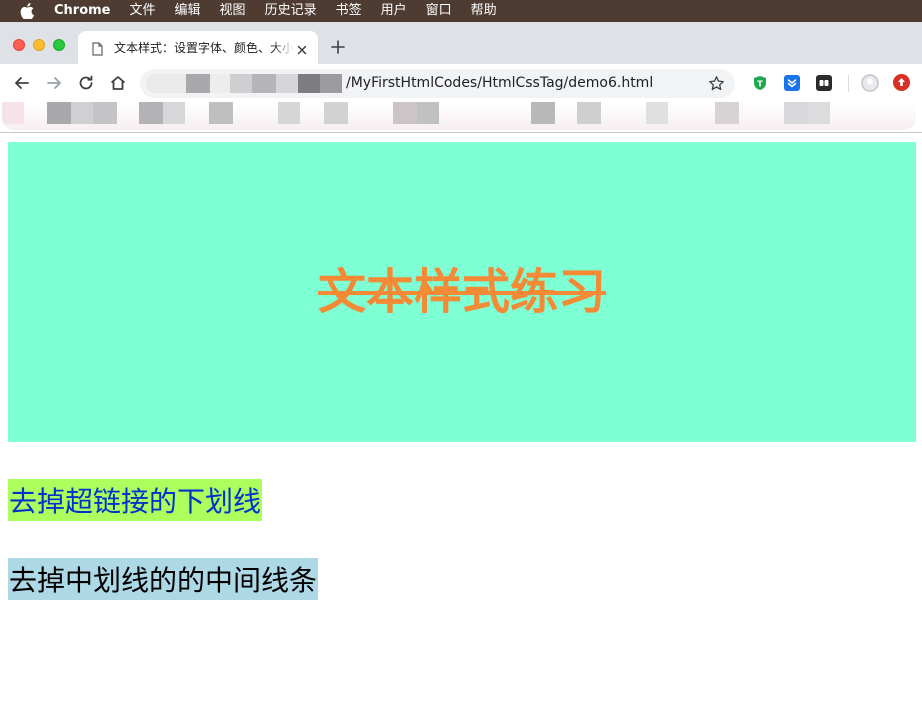 The width and height of the screenshot is (922, 724). I want to click on macos-menu-bar: Chrome 文件 编辑 视图 历史记录 书签 用户 窗口 帮助, so click(461, 11).